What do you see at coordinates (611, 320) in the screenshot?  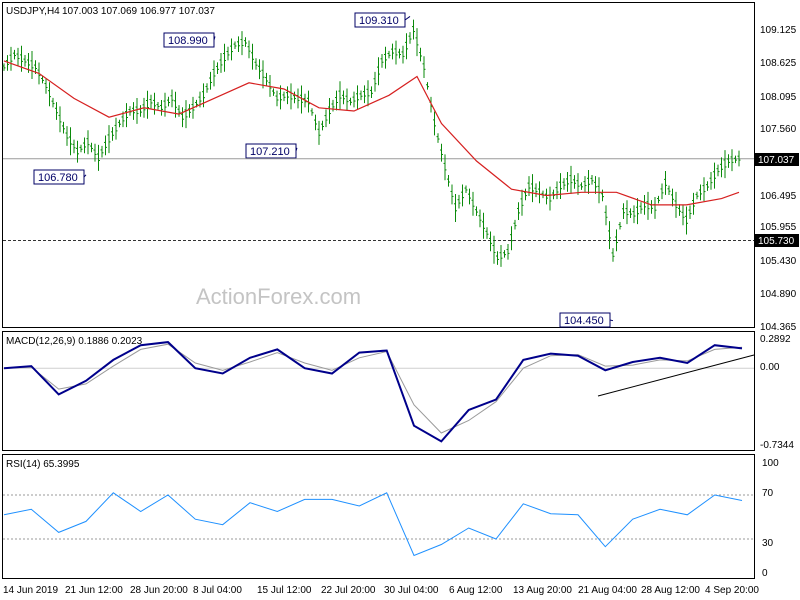 I see `callout-leader` at bounding box center [611, 320].